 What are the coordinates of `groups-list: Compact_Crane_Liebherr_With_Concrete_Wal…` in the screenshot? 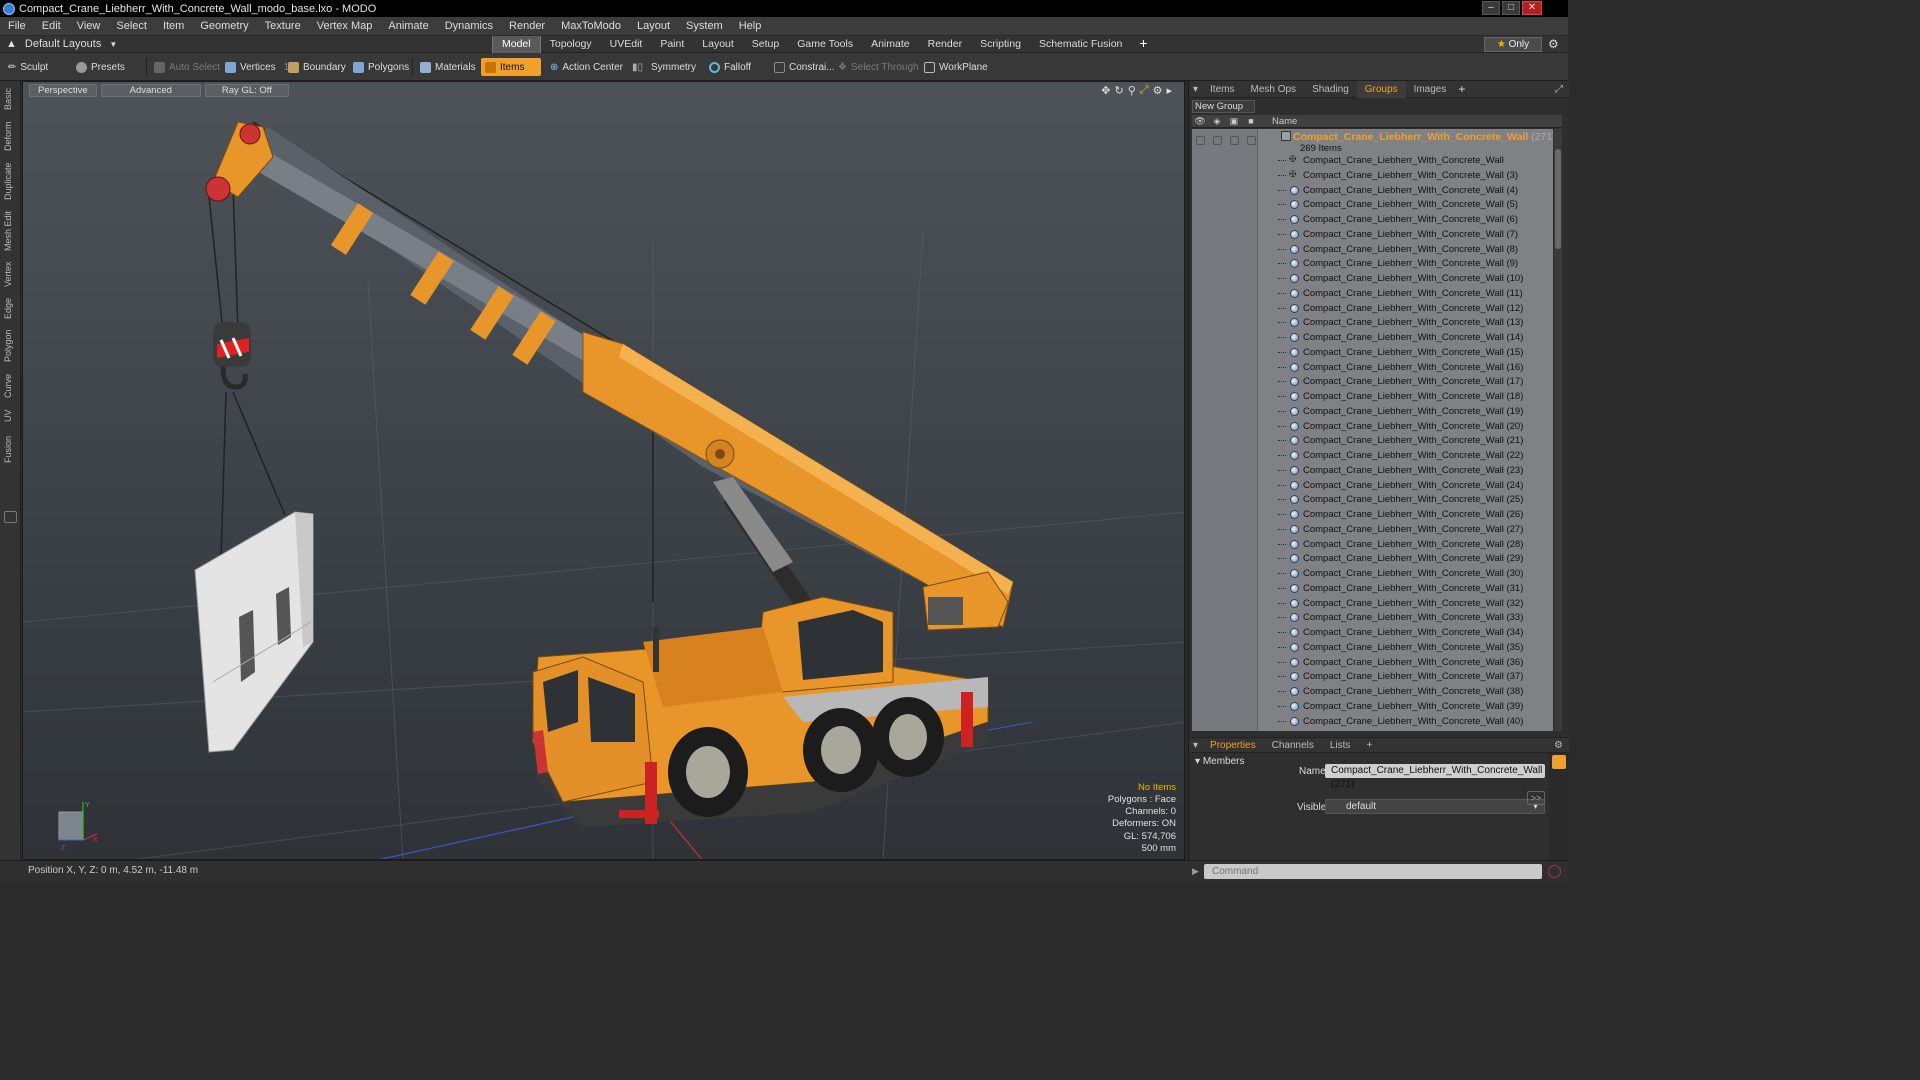 It's located at (1372, 430).